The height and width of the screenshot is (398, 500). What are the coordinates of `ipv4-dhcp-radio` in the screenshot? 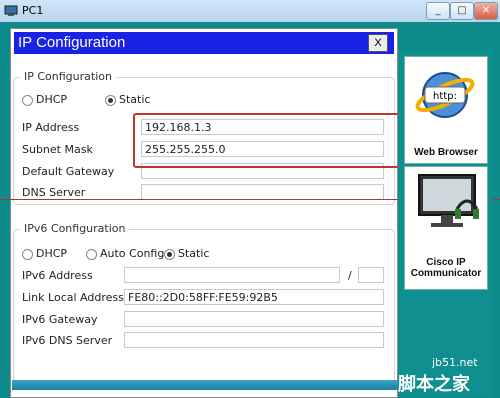 It's located at (27, 100).